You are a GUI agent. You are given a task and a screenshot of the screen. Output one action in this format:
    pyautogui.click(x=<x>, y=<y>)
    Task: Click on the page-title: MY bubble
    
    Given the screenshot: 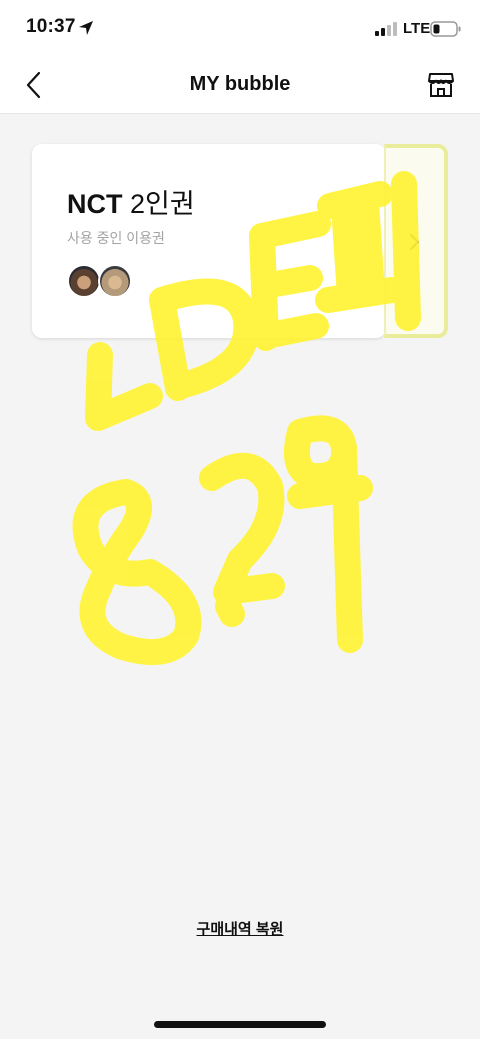 What is the action you would take?
    pyautogui.click(x=240, y=84)
    